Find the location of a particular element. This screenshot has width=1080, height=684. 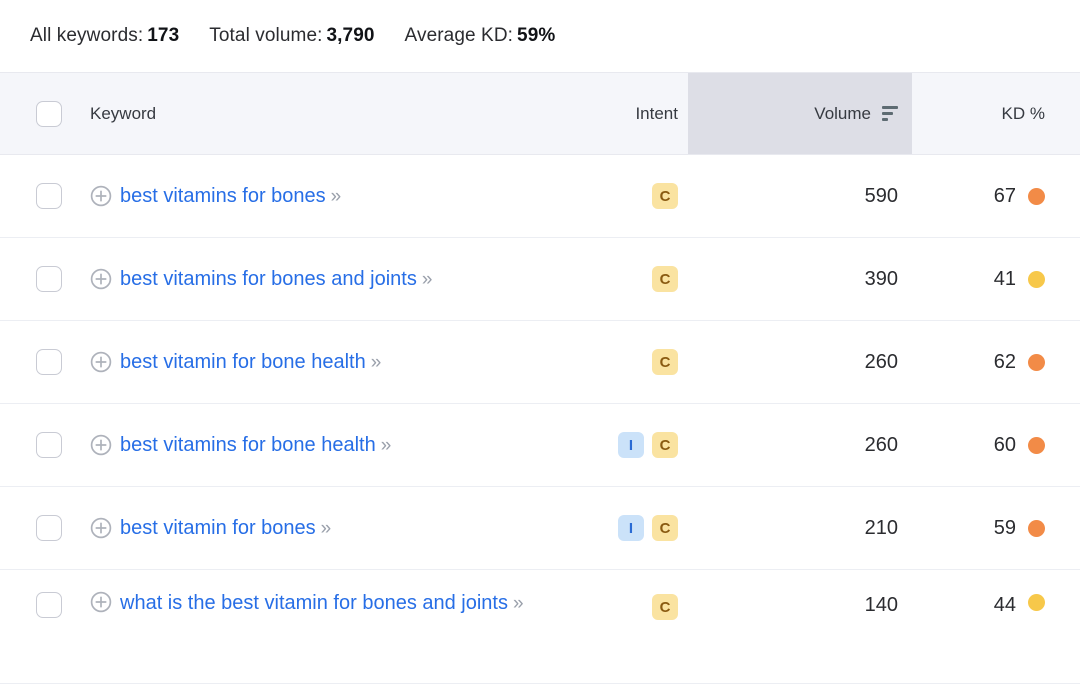

summary-item: All keywords: 173 is located at coordinates (104, 36).